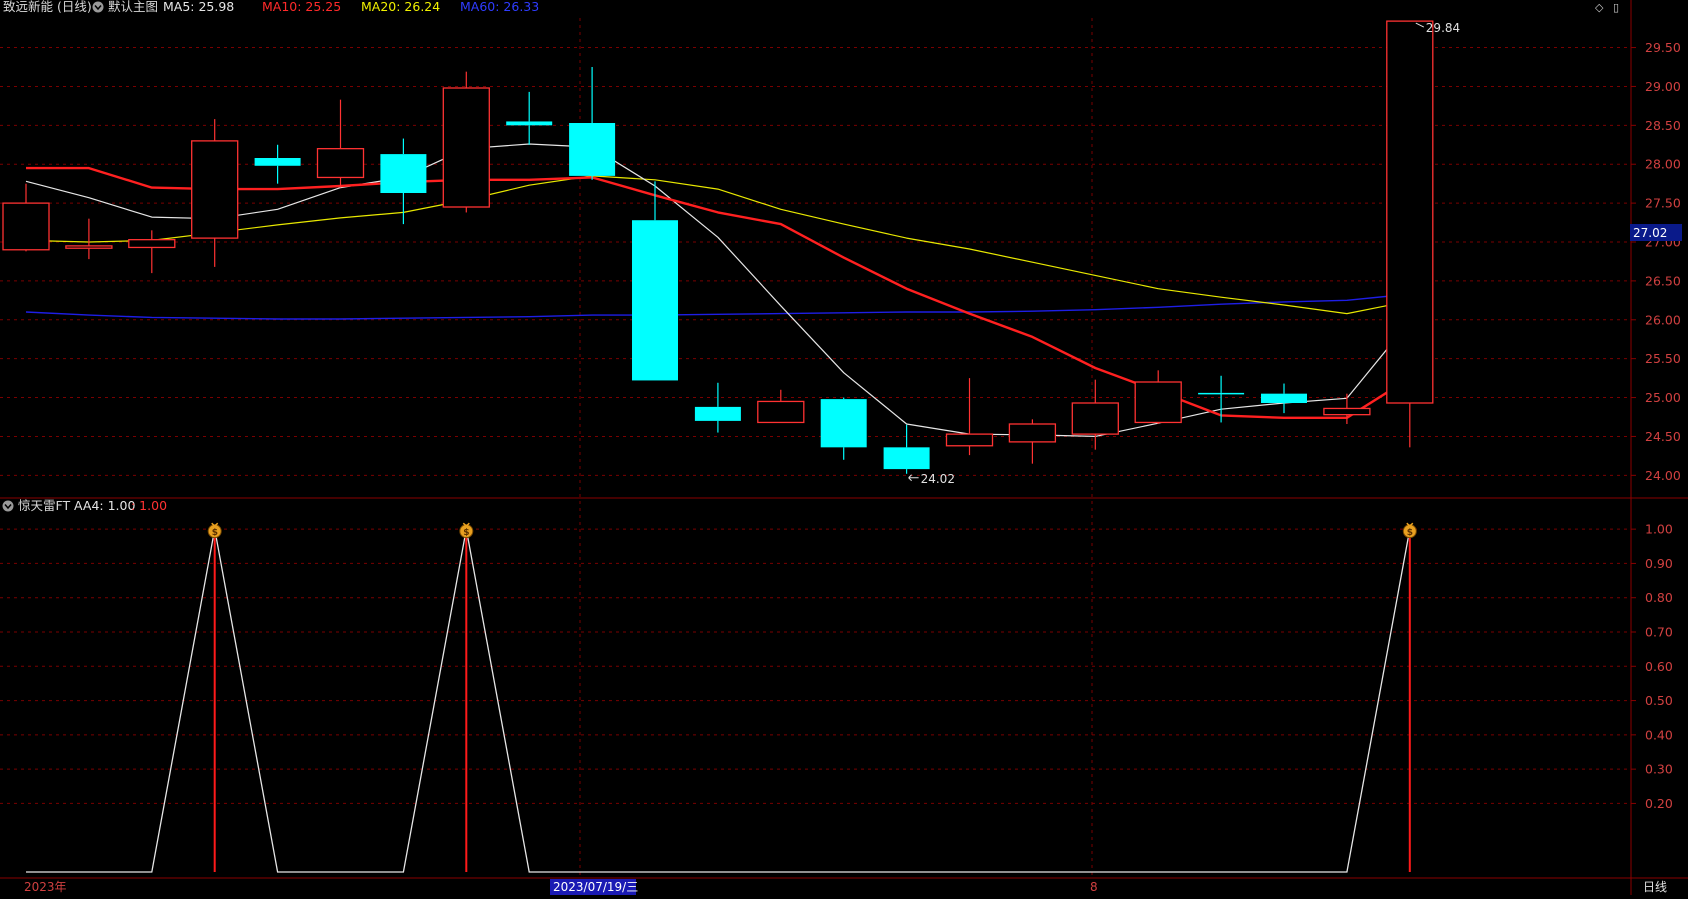 This screenshot has height=899, width=1688. What do you see at coordinates (198, 7) in the screenshot?
I see `ma5-label: MA5: 25.98` at bounding box center [198, 7].